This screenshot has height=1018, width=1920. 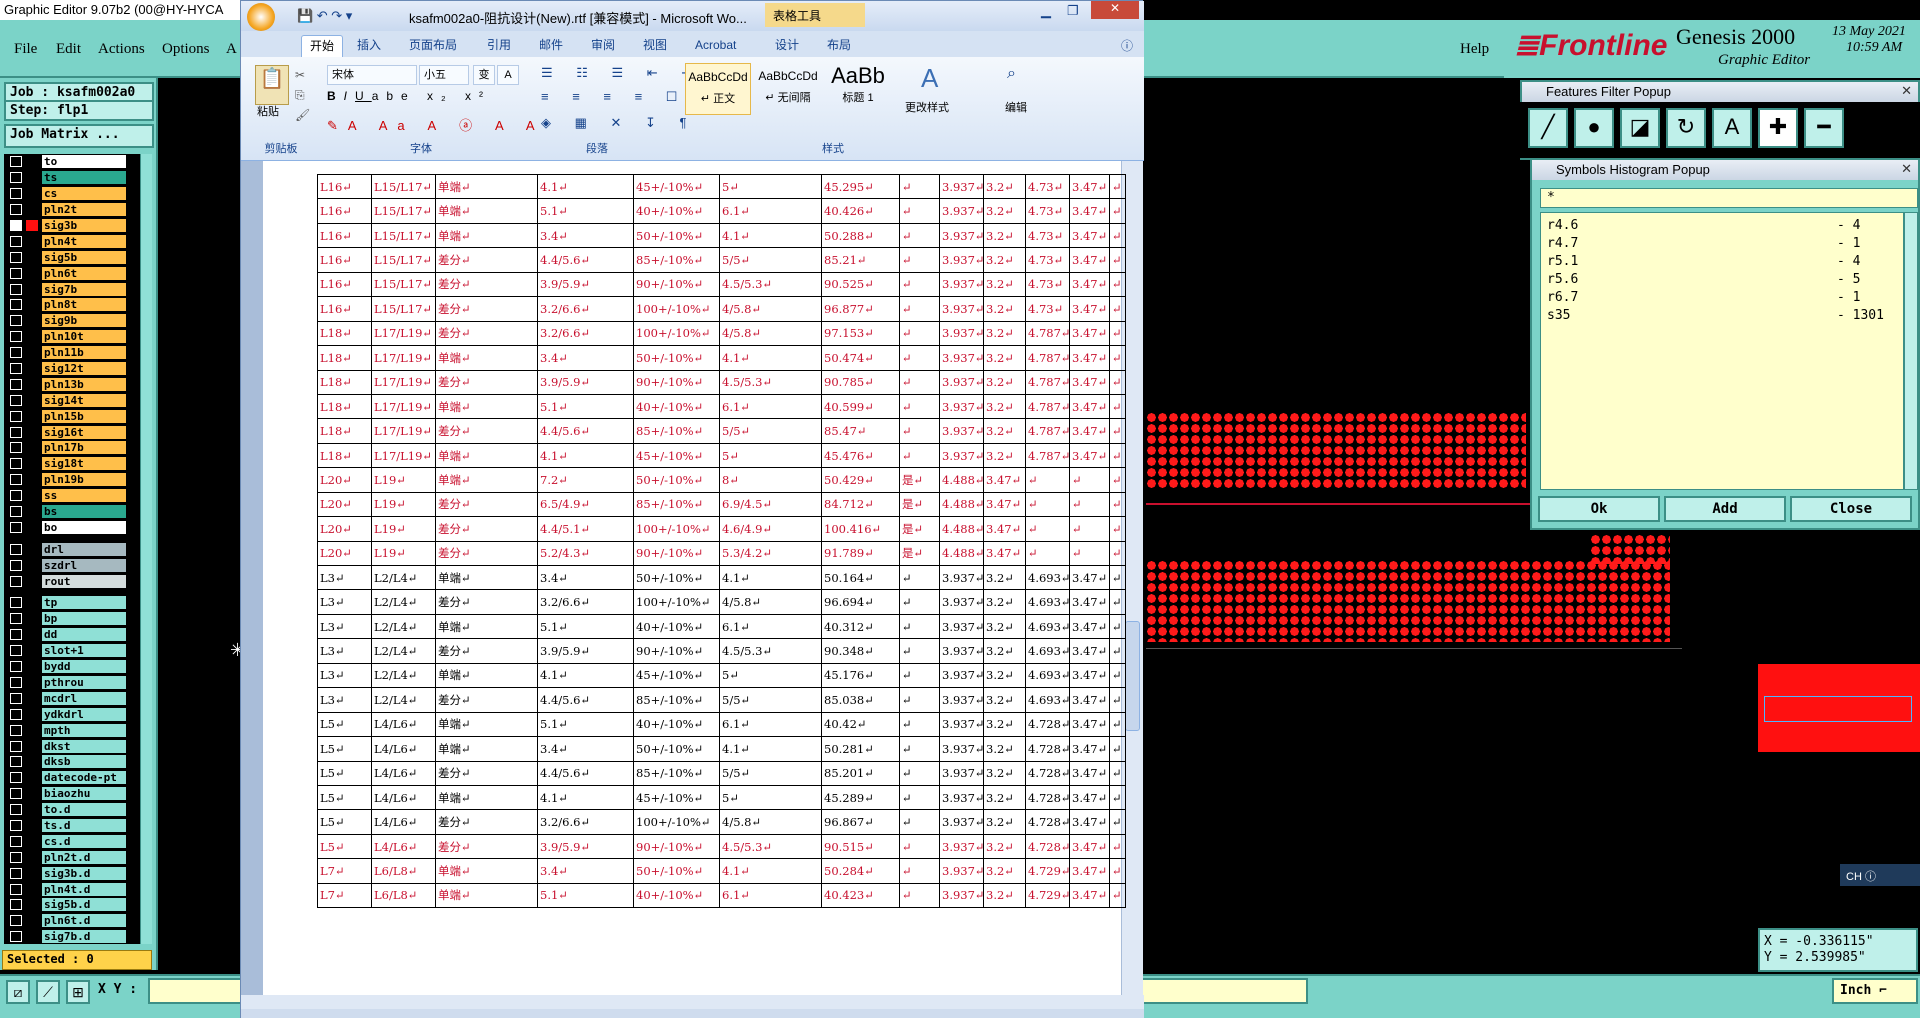 What do you see at coordinates (676, 822) in the screenshot?
I see `table-cell: 100+/-10%↵` at bounding box center [676, 822].